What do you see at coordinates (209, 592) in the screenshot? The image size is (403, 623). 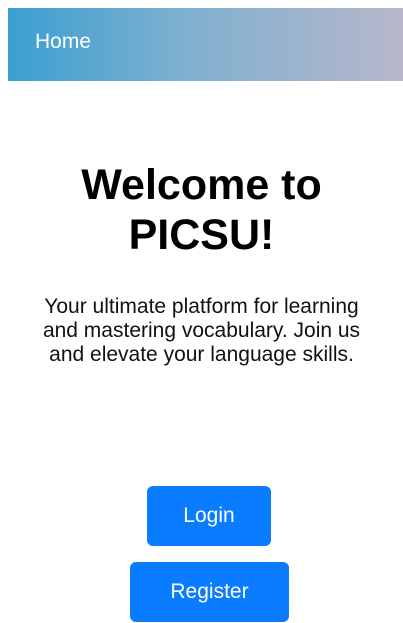 I see `register-button: Register` at bounding box center [209, 592].